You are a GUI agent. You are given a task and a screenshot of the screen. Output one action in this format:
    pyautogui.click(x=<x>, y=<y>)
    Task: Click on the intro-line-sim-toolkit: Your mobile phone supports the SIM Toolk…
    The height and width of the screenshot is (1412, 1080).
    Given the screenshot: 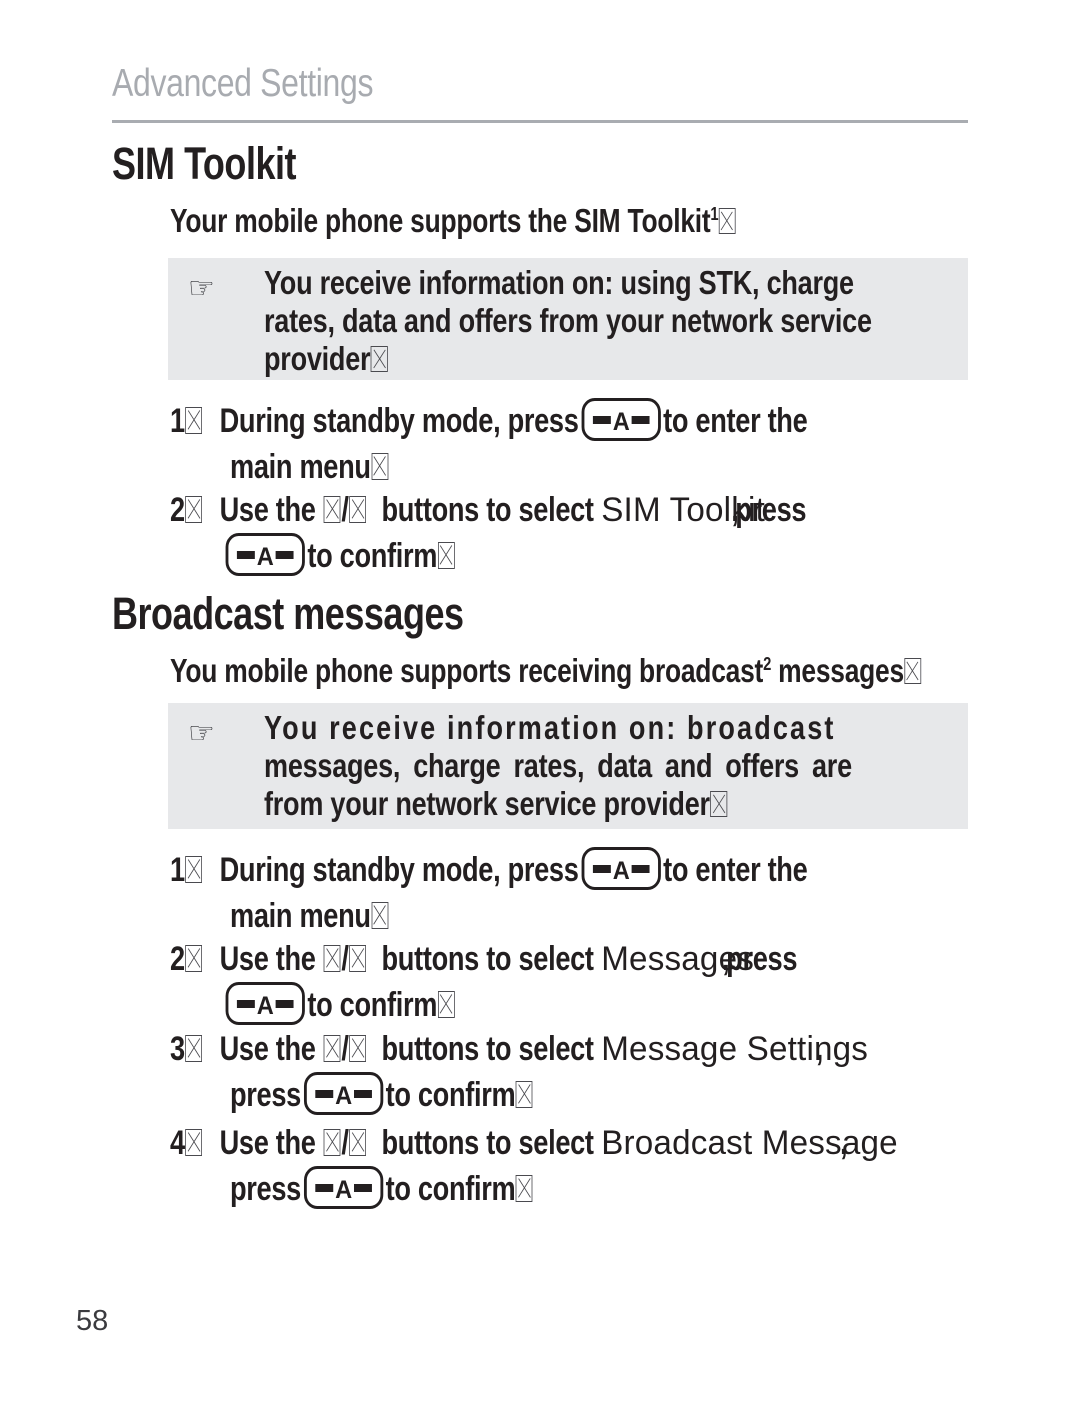 What is the action you would take?
    pyautogui.click(x=453, y=221)
    